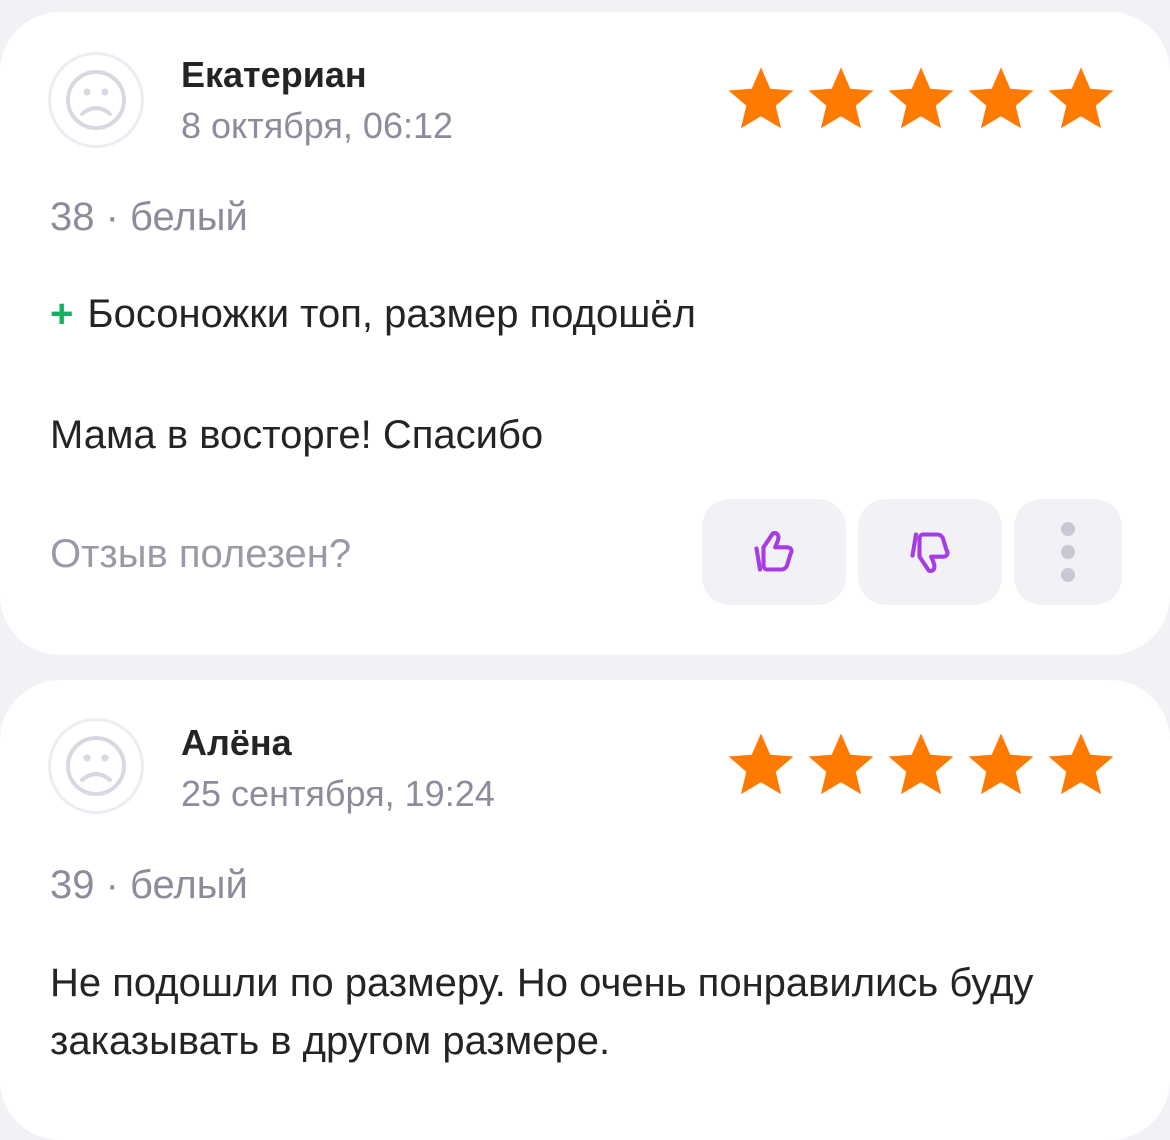  I want to click on review-comment: Мама в восторге! Спасибо, so click(297, 435).